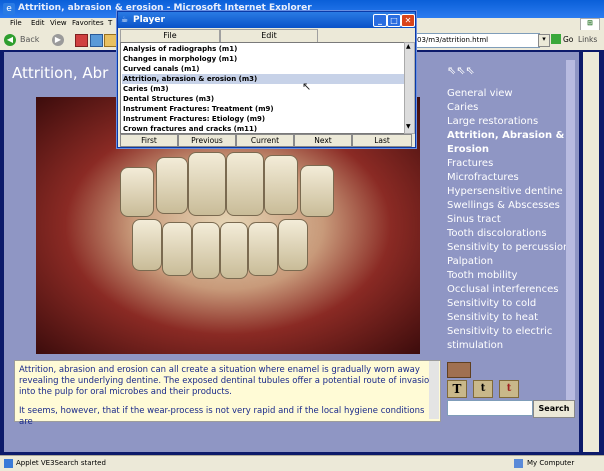 The height and width of the screenshot is (471, 604). What do you see at coordinates (475, 345) in the screenshot?
I see `nav-item: stimulation` at bounding box center [475, 345].